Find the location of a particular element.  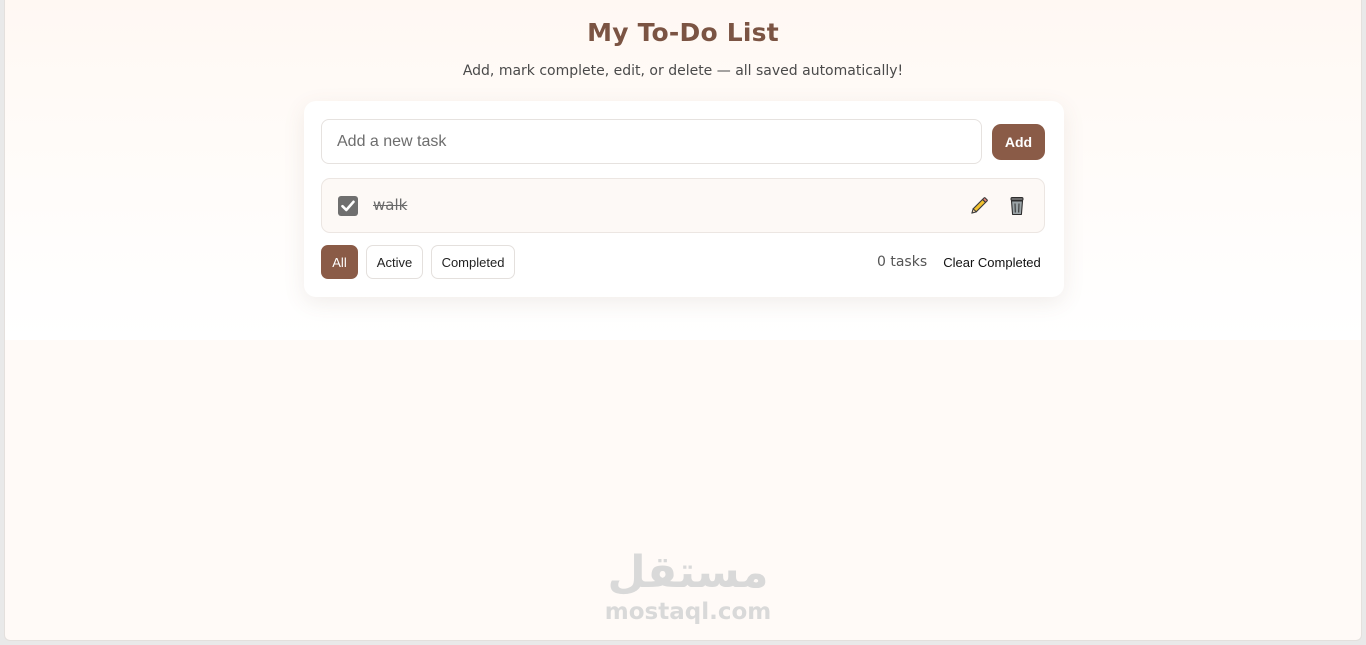

filter-all-button: All is located at coordinates (339, 262).